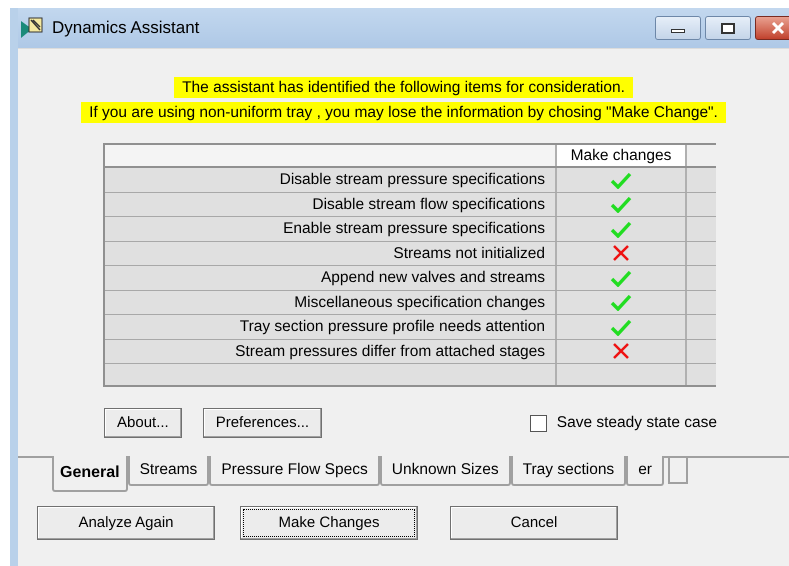  What do you see at coordinates (538, 423) in the screenshot?
I see `checkbox` at bounding box center [538, 423].